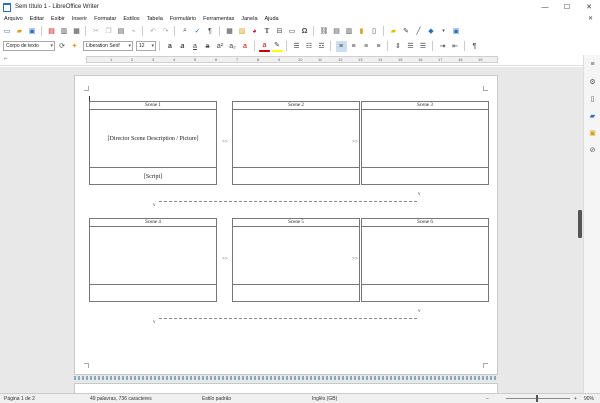 The image size is (600, 403). Describe the element at coordinates (589, 7) in the screenshot. I see `close-window-button: ✕` at that location.